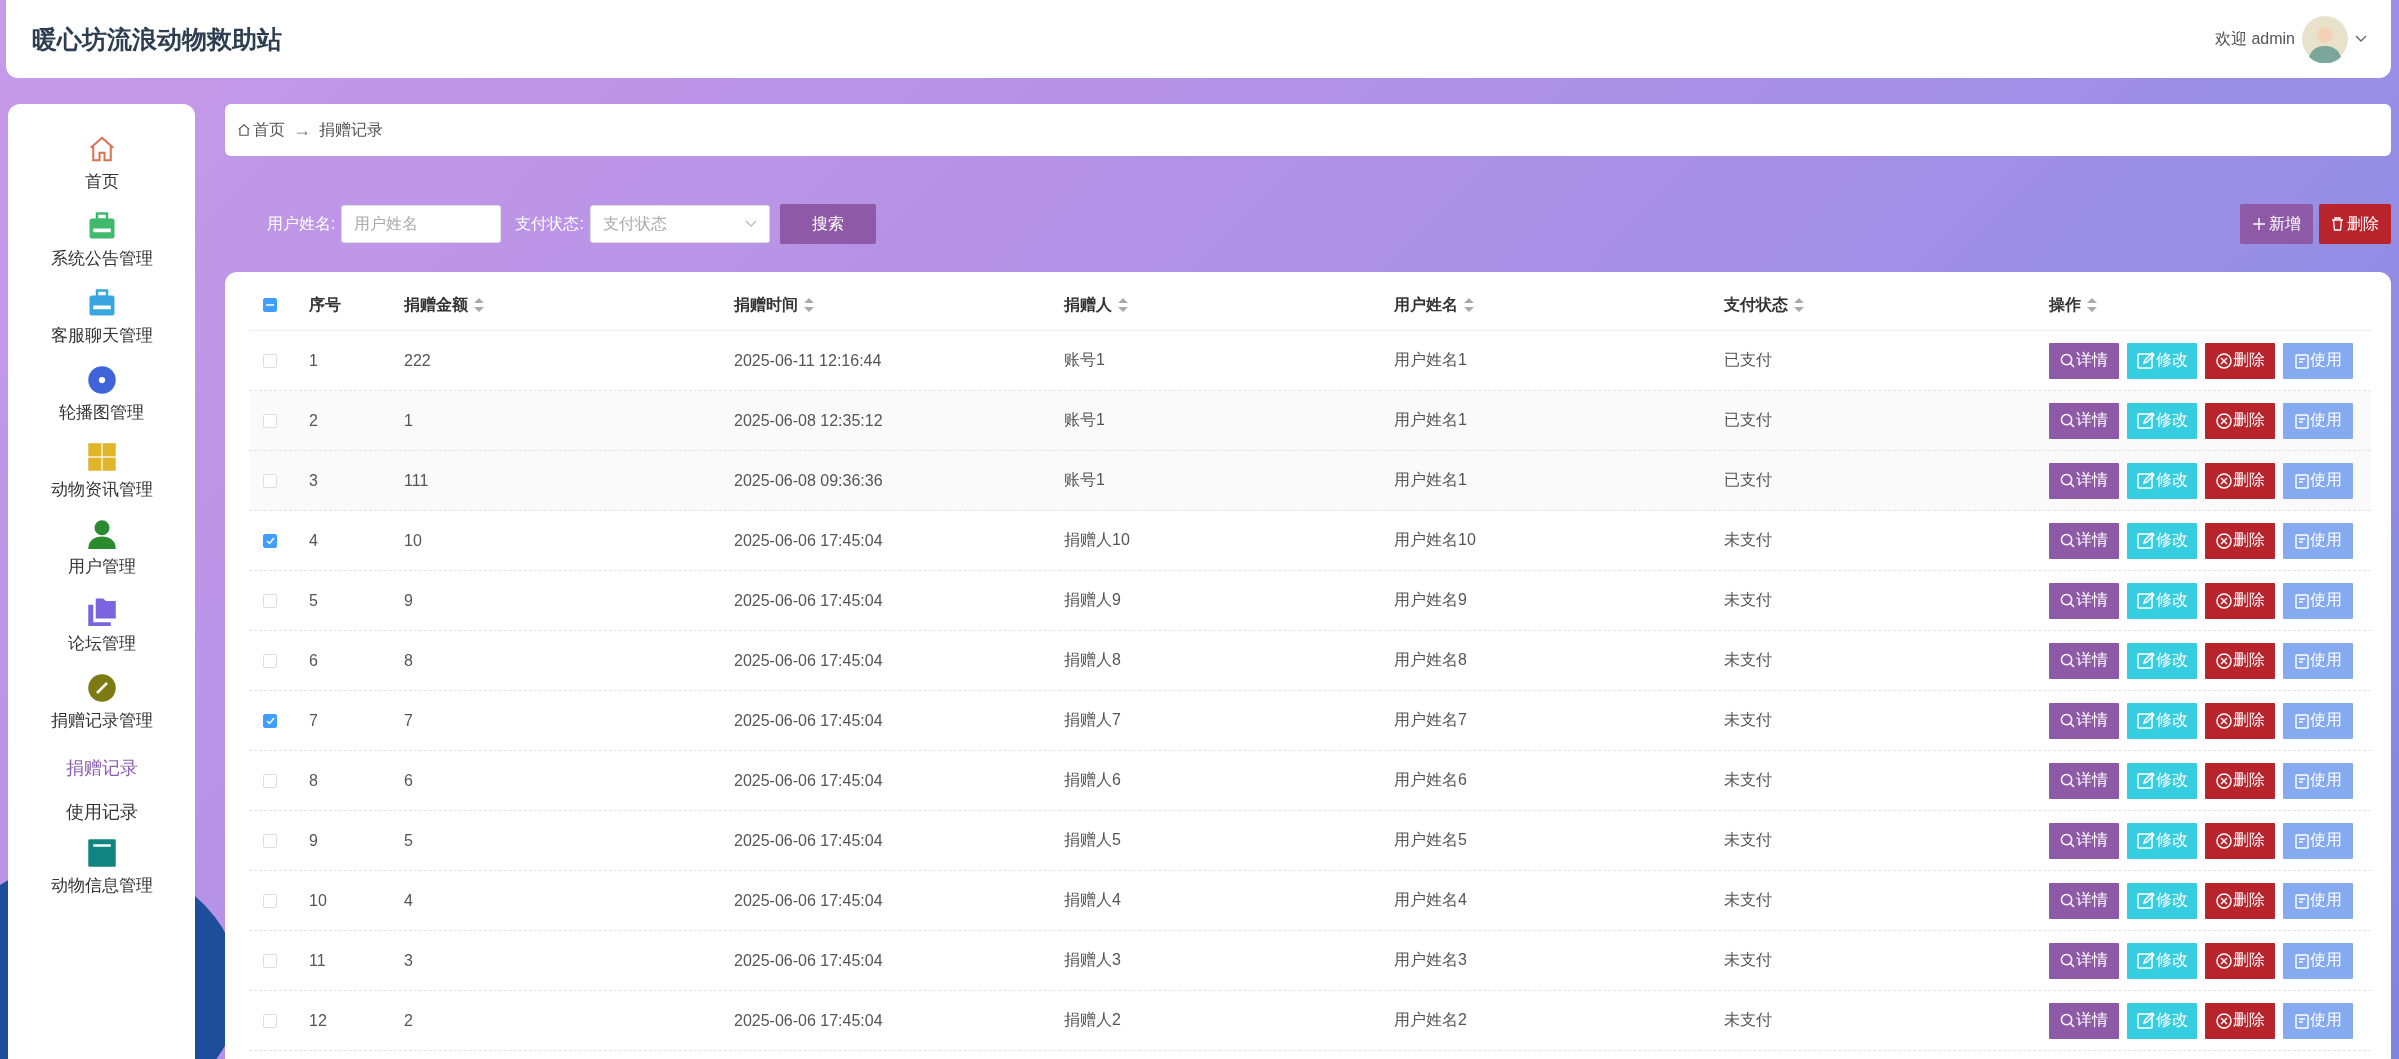 This screenshot has width=2399, height=1059. I want to click on breadcrumb-link: 首页, so click(261, 130).